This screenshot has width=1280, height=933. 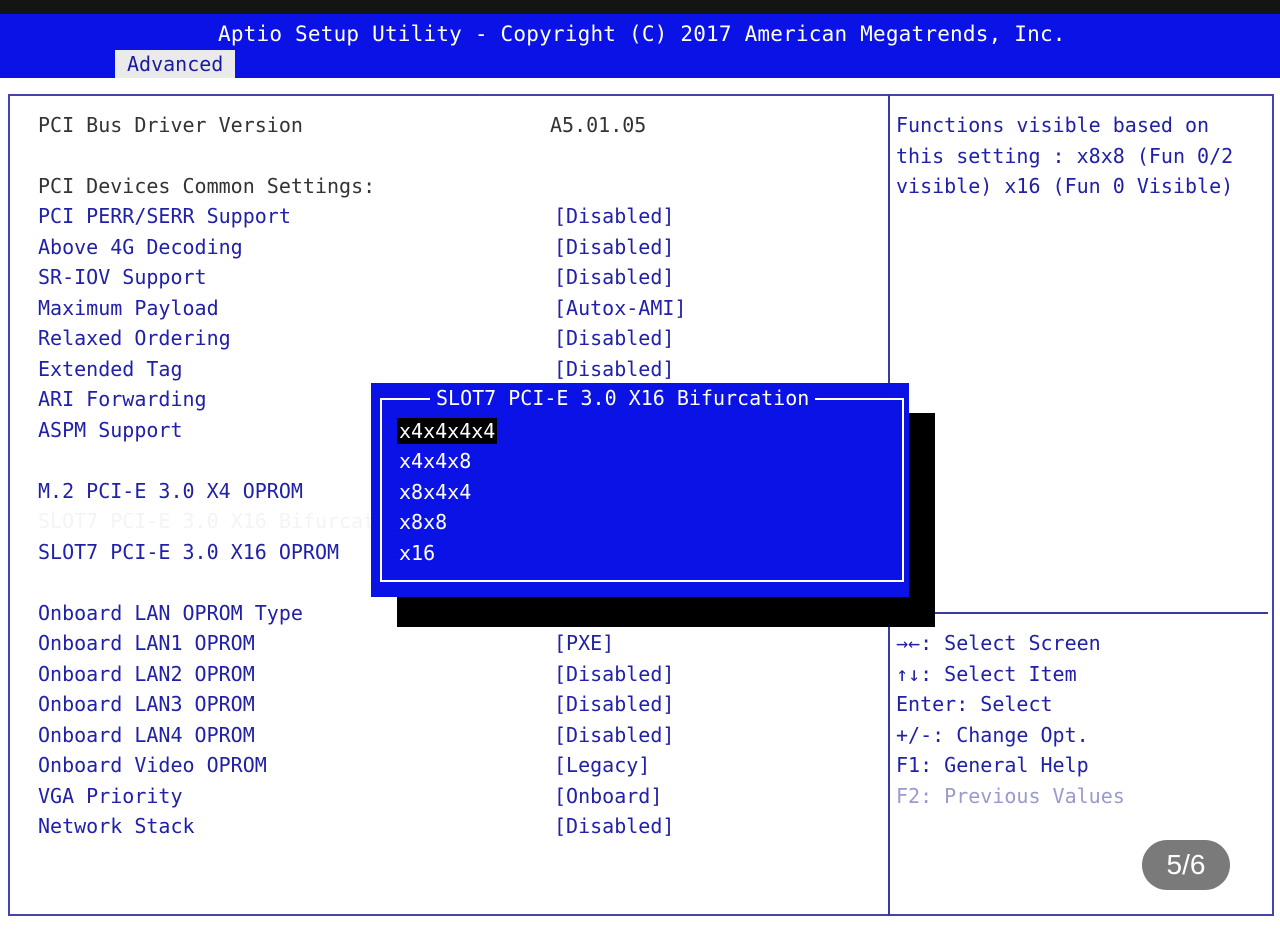 What do you see at coordinates (435, 492) in the screenshot?
I see `popup-option-x8x4x4: x8x4x4` at bounding box center [435, 492].